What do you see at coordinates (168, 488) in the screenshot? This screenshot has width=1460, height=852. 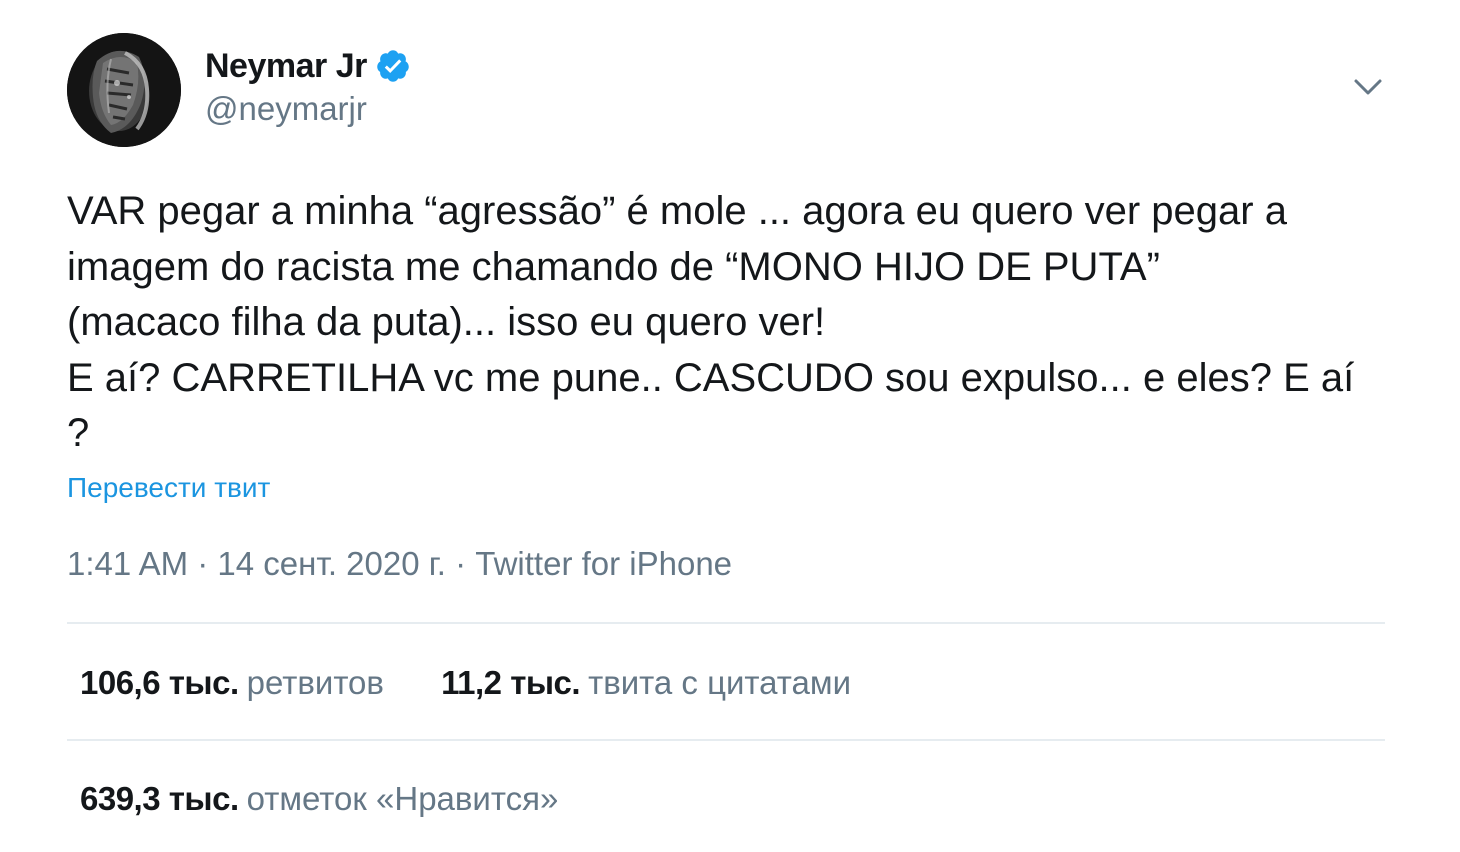 I see `translate-tweet-link: Перевести твит` at bounding box center [168, 488].